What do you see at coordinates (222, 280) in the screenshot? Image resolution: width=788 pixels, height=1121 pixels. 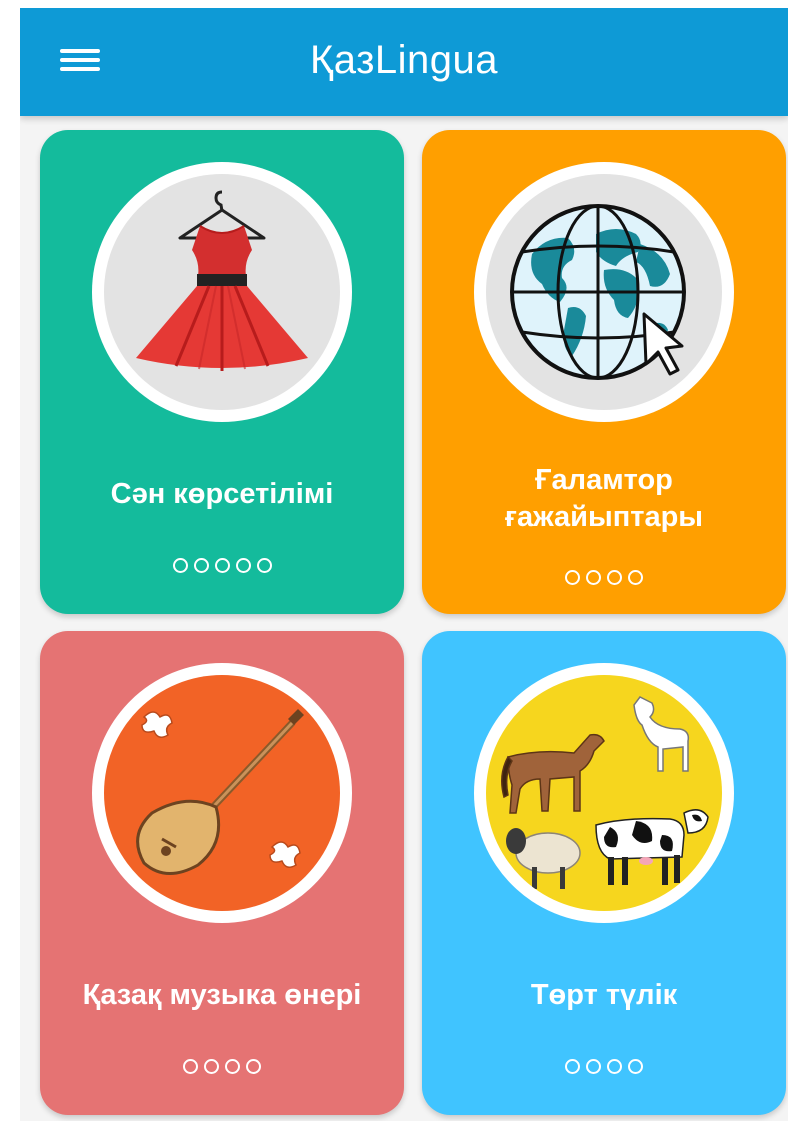 I see `red-dress-icon` at bounding box center [222, 280].